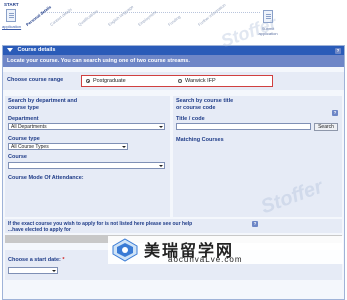 The image size is (347, 300). What do you see at coordinates (120, 15) in the screenshot?
I see `step-english-language: English language` at bounding box center [120, 15].